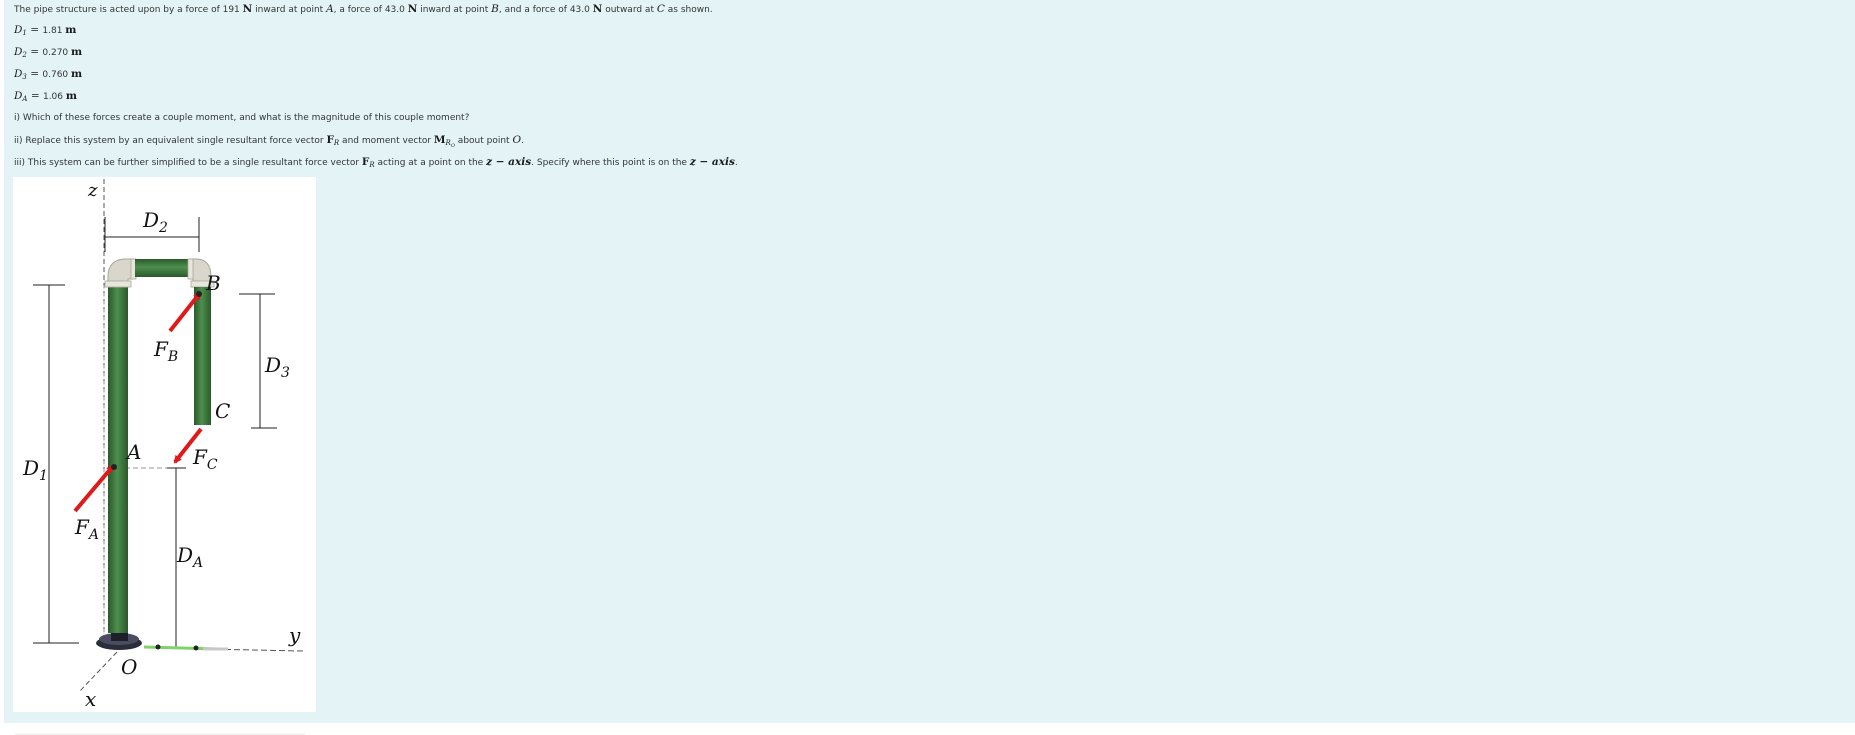 This screenshot has height=735, width=1855. I want to click on pipe-structure-diagram: z D2 D1 D3 DA y x O B C A FB FC FA, so click(163, 445).